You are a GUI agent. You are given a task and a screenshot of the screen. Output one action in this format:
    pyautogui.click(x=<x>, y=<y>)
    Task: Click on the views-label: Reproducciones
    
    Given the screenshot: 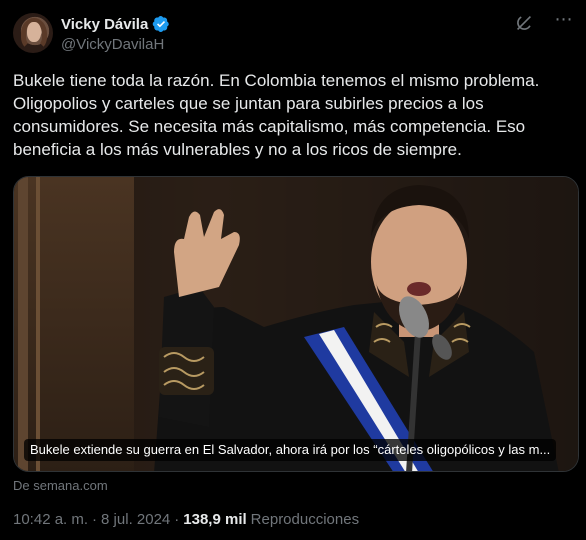 What is the action you would take?
    pyautogui.click(x=305, y=519)
    